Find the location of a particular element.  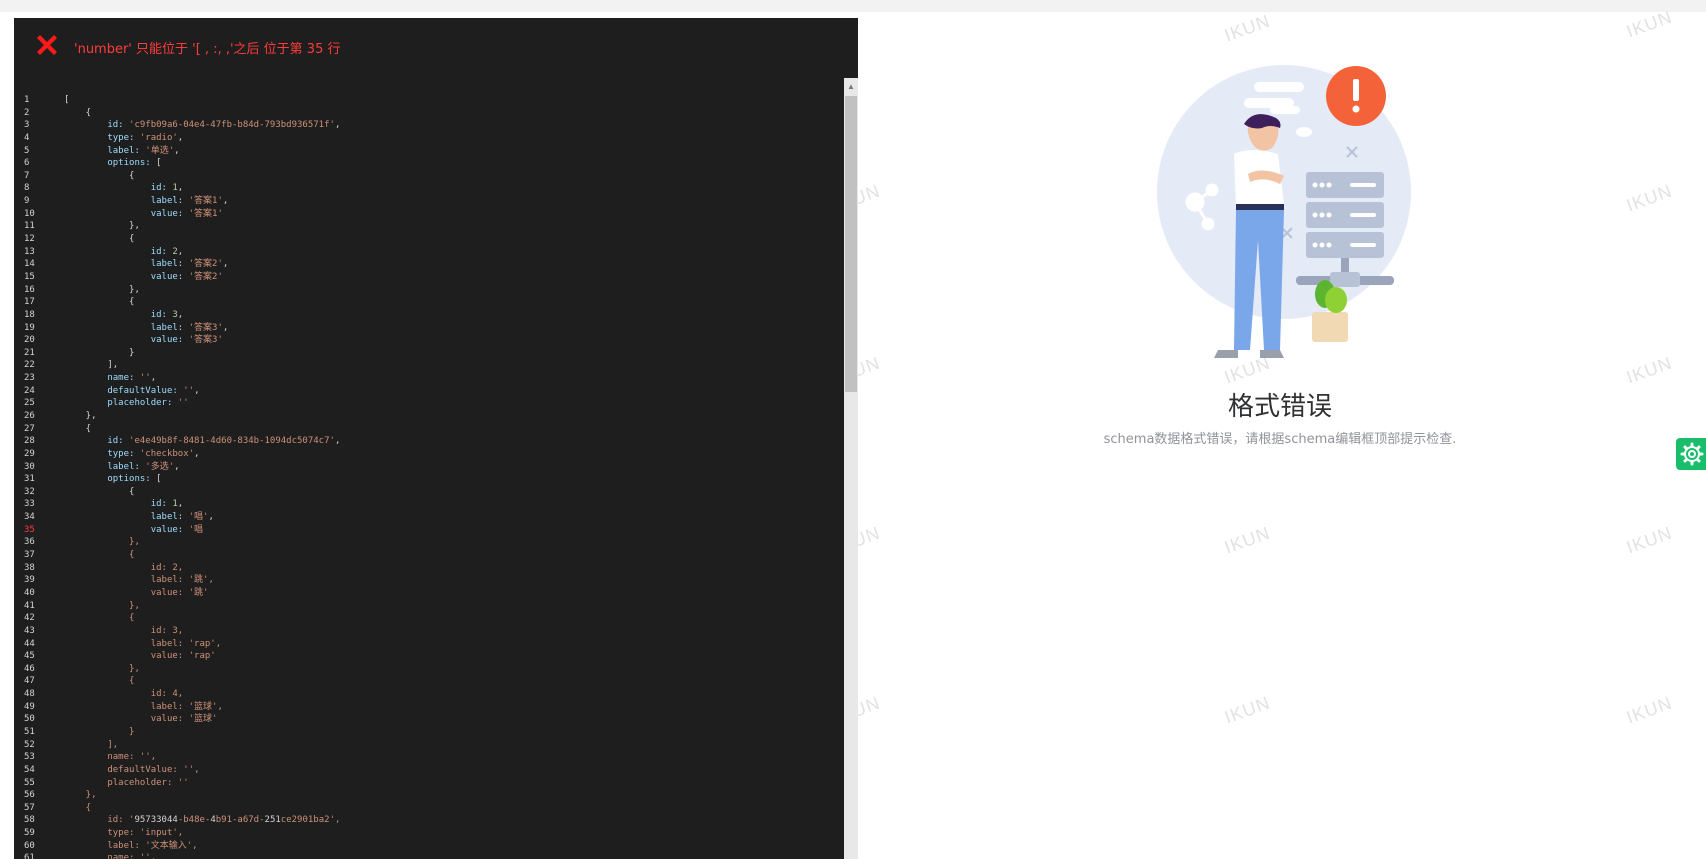

code-line: 2 { is located at coordinates (427, 113).